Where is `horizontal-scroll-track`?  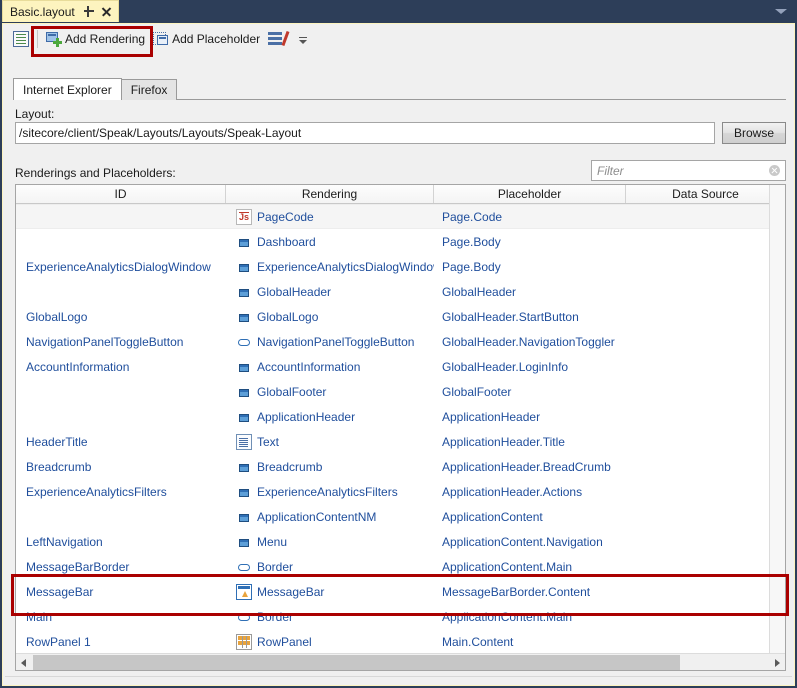
horizontal-scroll-track is located at coordinates (400, 662).